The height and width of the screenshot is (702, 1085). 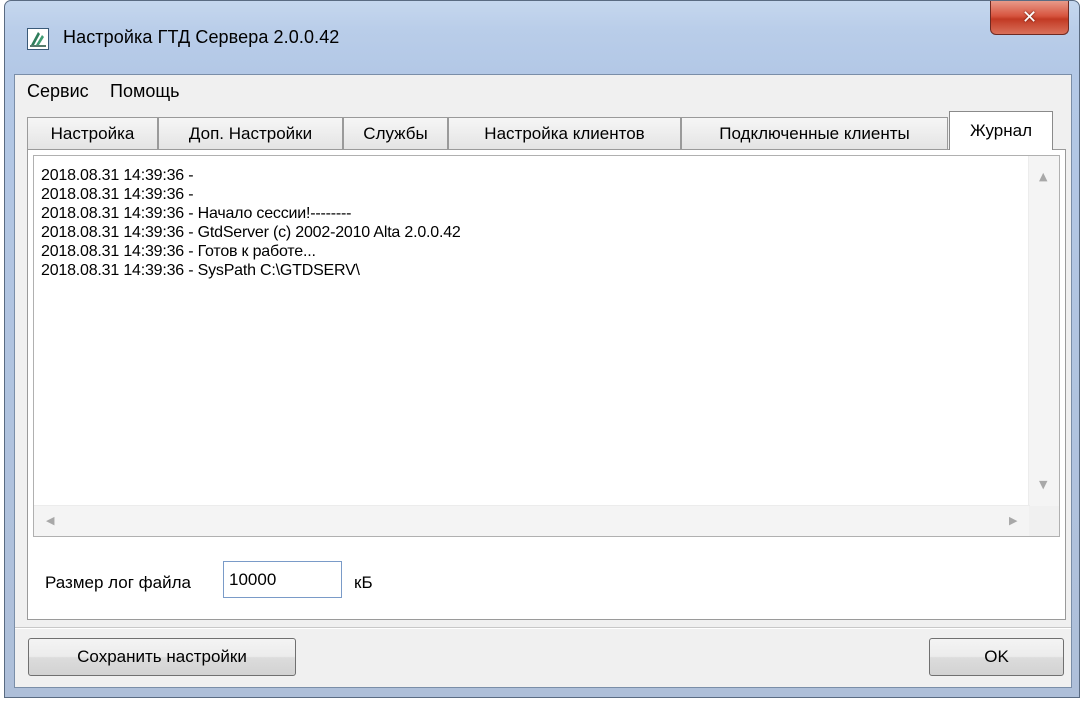 What do you see at coordinates (201, 37) in the screenshot?
I see `window-title: Настройка ГТД Сервера 2.0.0.42` at bounding box center [201, 37].